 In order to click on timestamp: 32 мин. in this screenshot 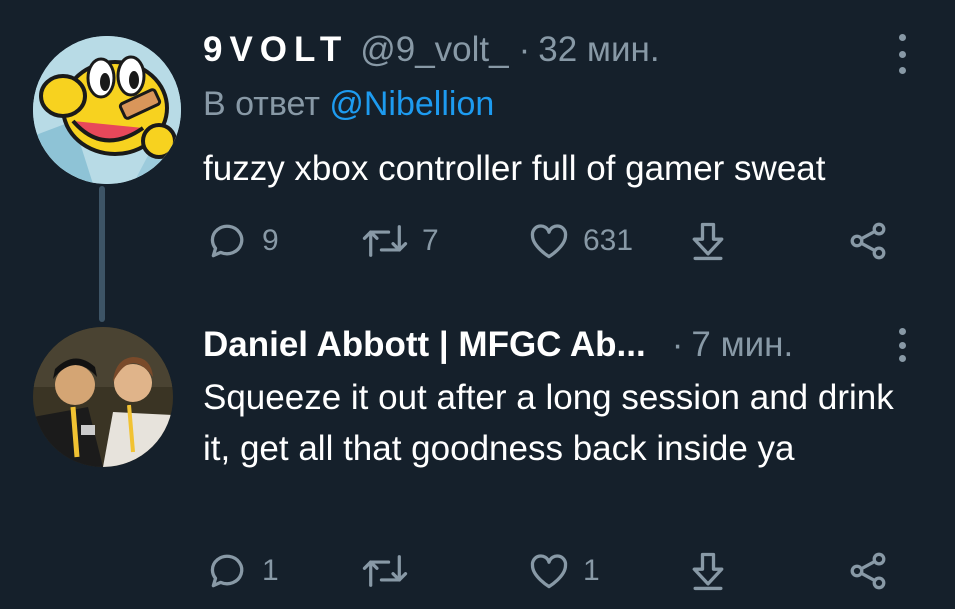, I will do `click(598, 50)`.